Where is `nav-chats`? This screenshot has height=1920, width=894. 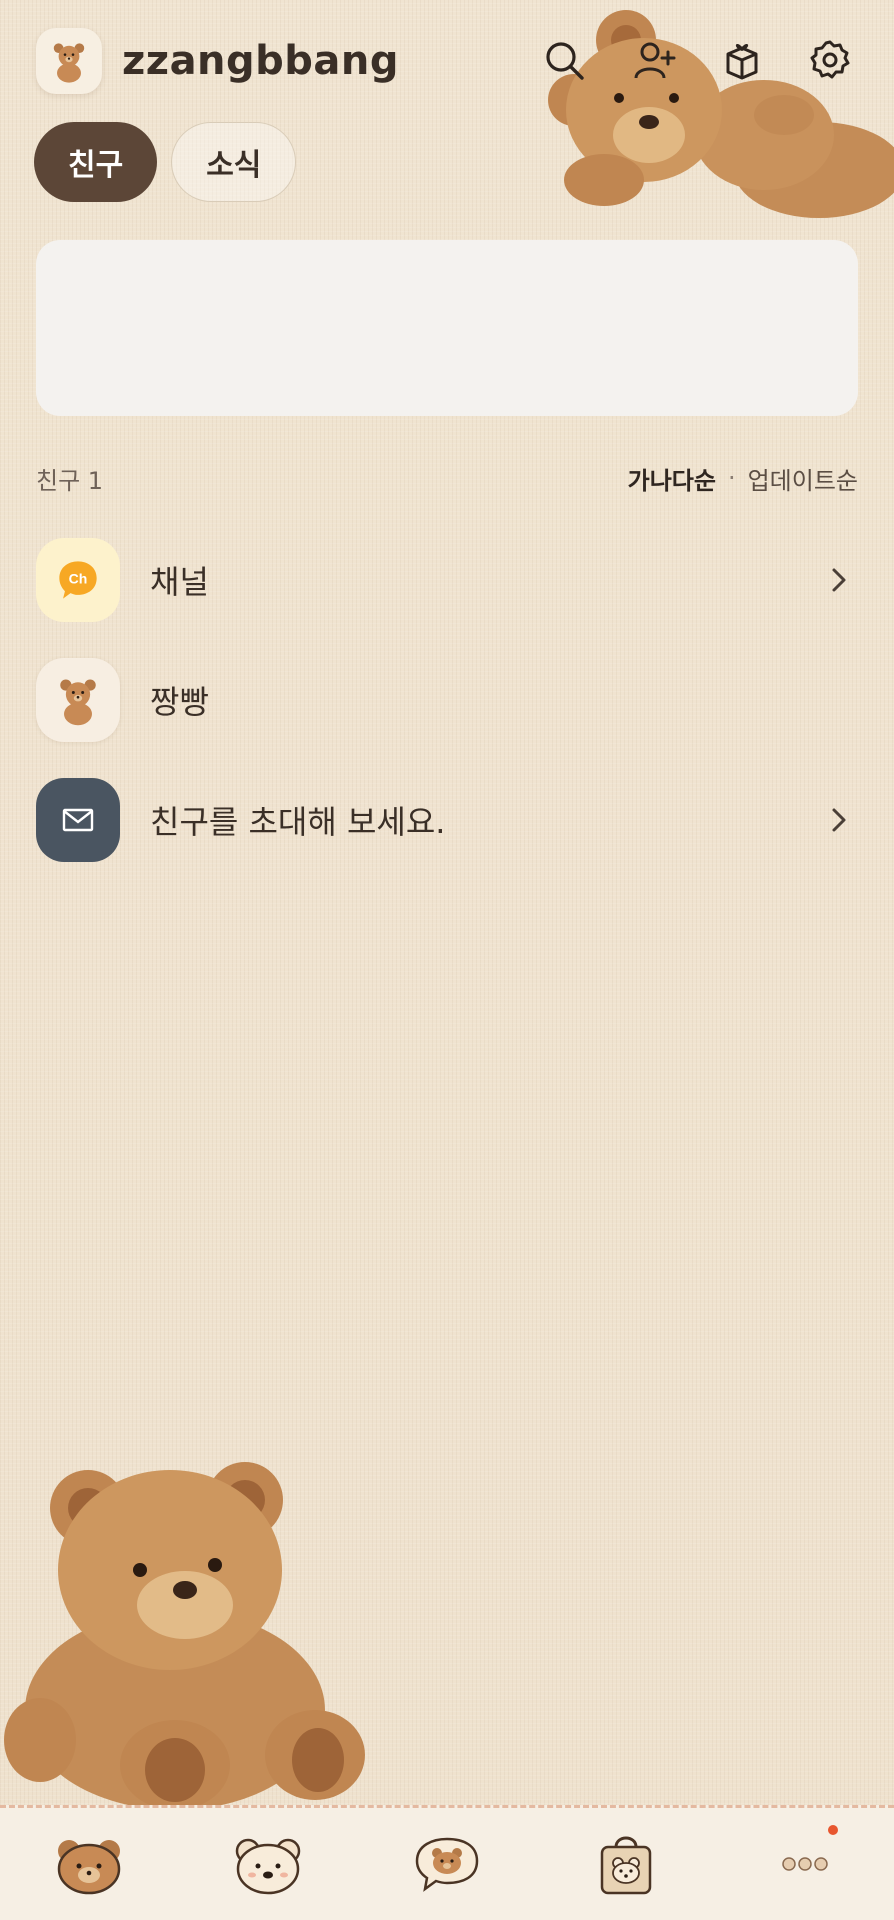 nav-chats is located at coordinates (268, 1864).